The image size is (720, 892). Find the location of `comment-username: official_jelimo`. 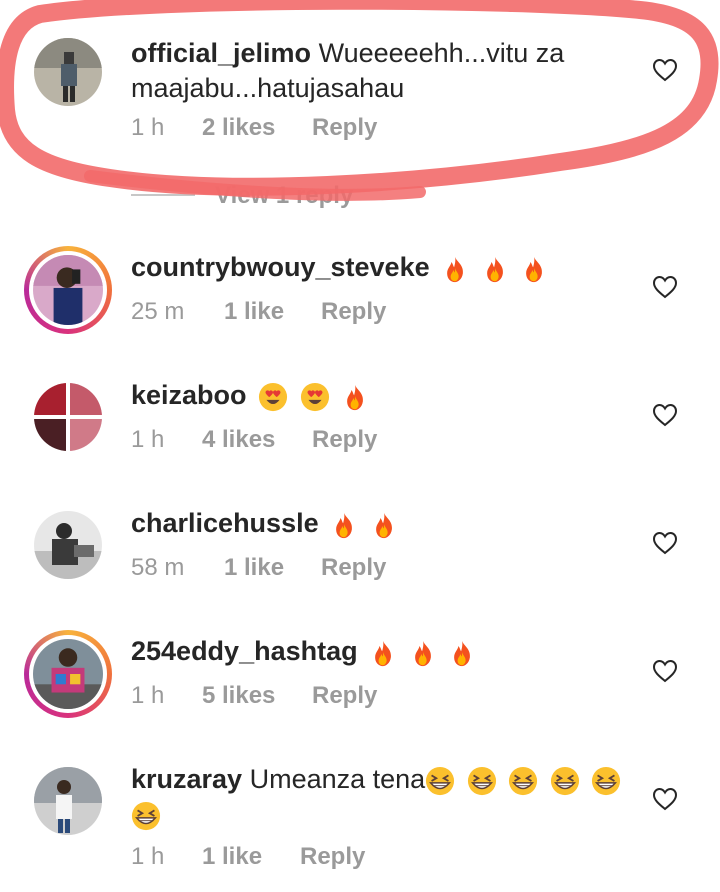

comment-username: official_jelimo is located at coordinates (221, 53).